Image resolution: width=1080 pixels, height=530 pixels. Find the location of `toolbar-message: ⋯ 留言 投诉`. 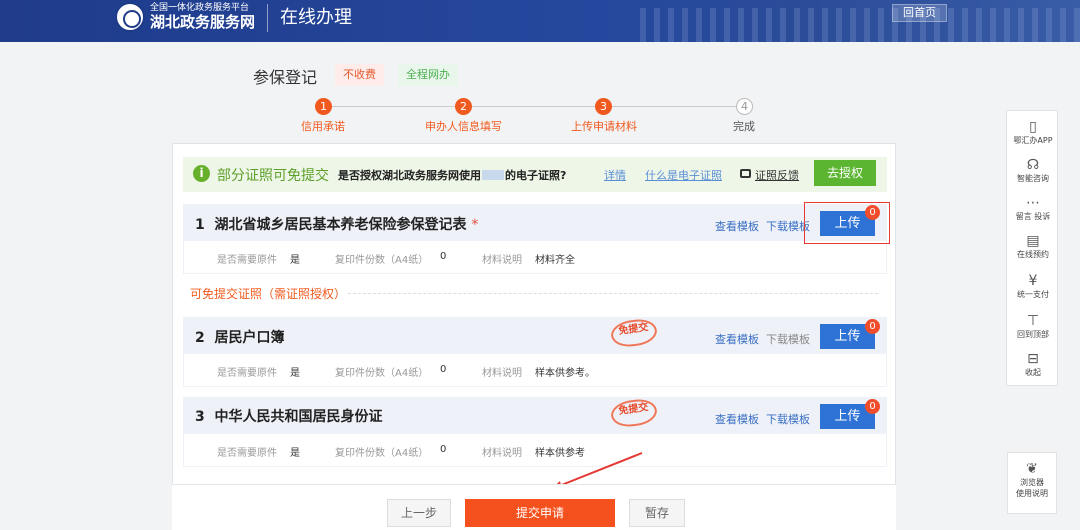

toolbar-message: ⋯ 留言 投诉 is located at coordinates (1033, 209).